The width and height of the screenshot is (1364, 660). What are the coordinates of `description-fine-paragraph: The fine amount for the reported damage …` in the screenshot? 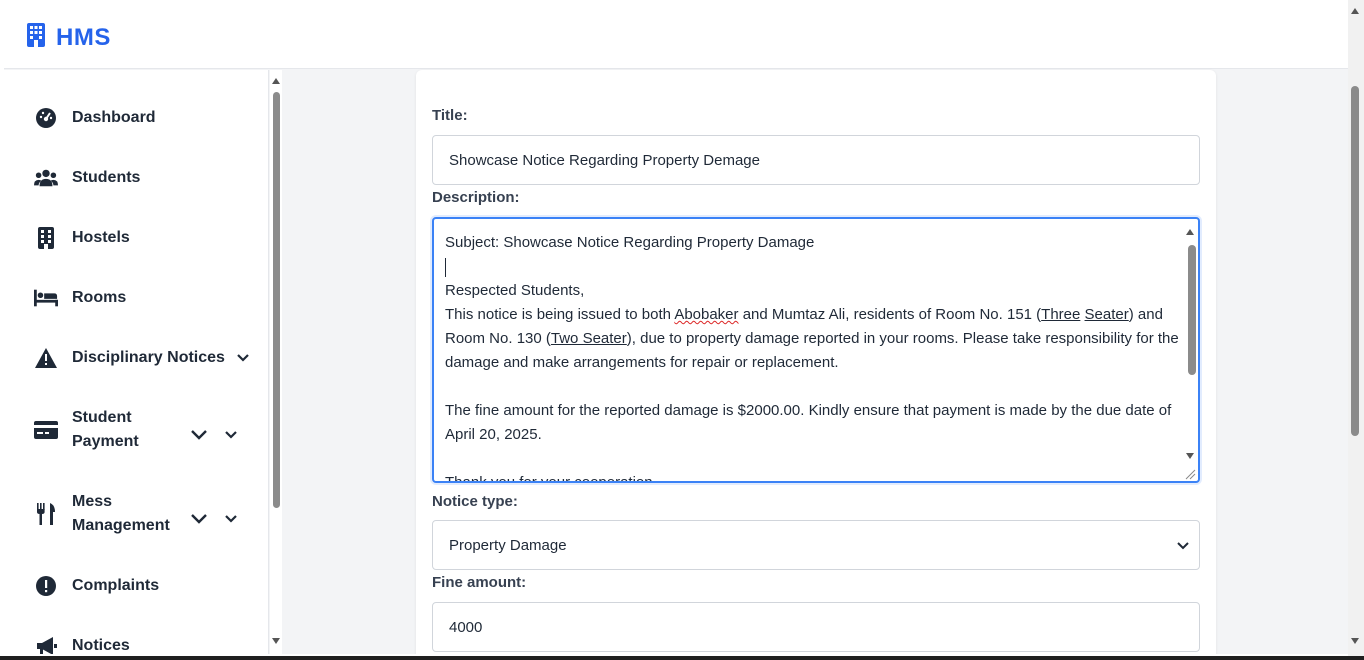 It's located at (808, 422).